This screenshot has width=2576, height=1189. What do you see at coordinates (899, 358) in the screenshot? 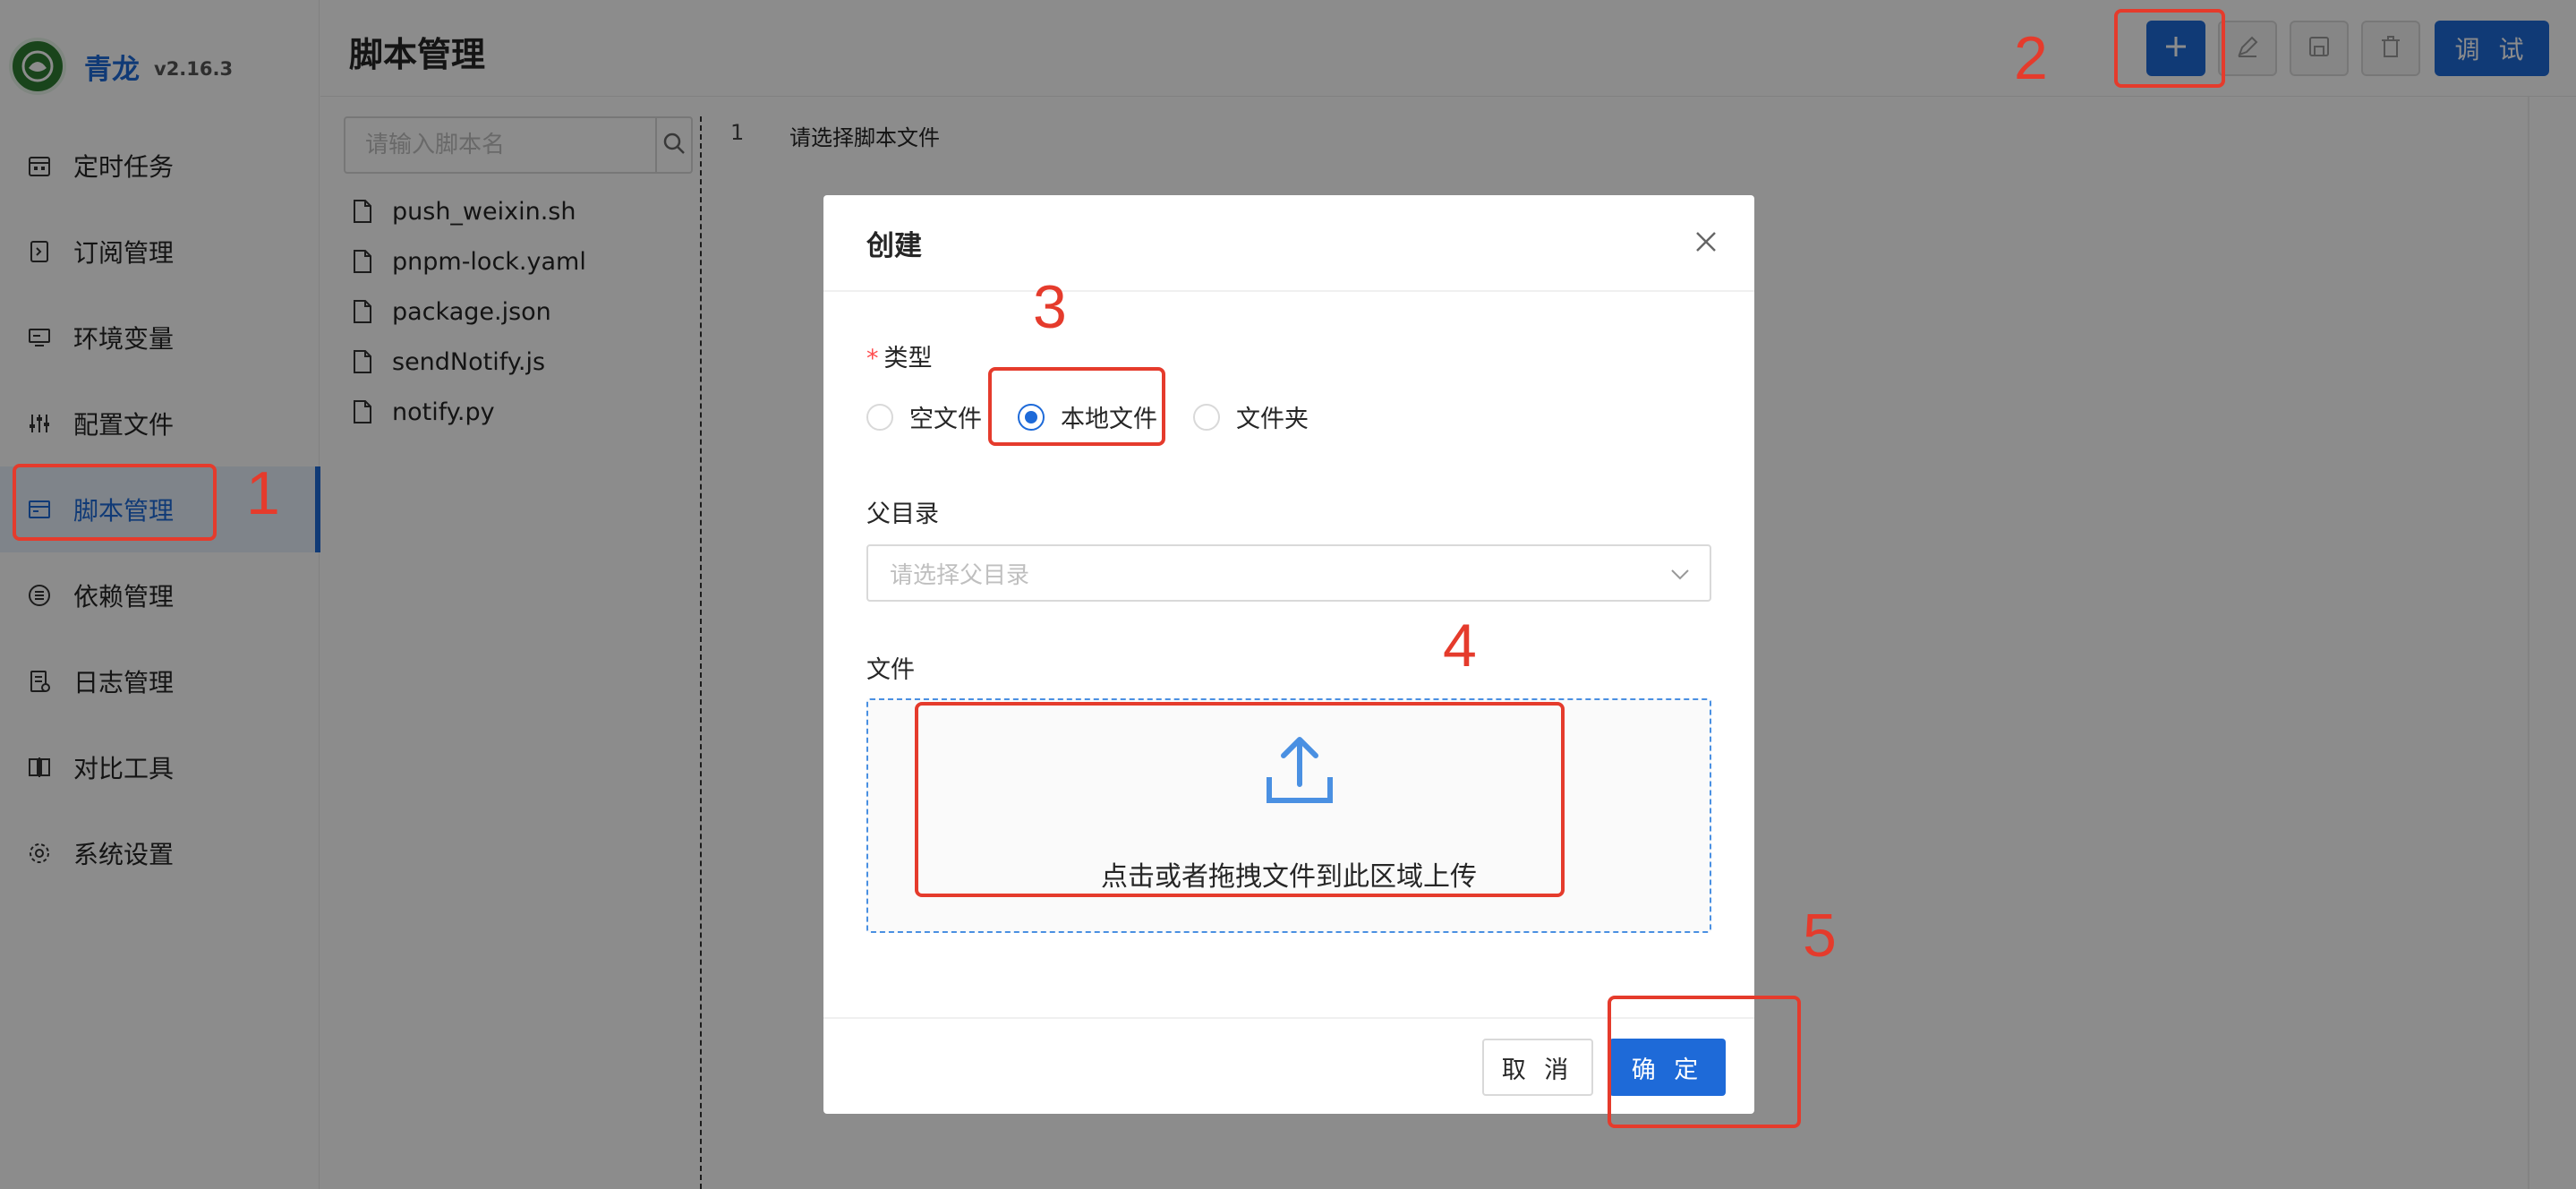
I see `type-label: * 类型` at bounding box center [899, 358].